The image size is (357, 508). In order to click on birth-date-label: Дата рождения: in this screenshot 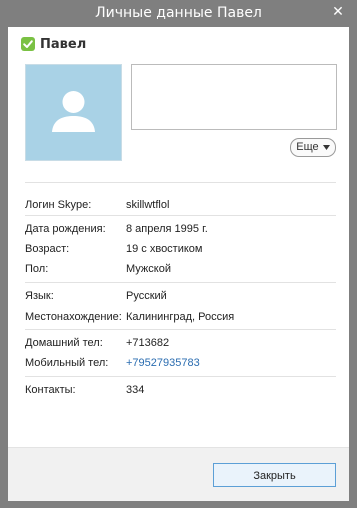, I will do `click(65, 229)`.